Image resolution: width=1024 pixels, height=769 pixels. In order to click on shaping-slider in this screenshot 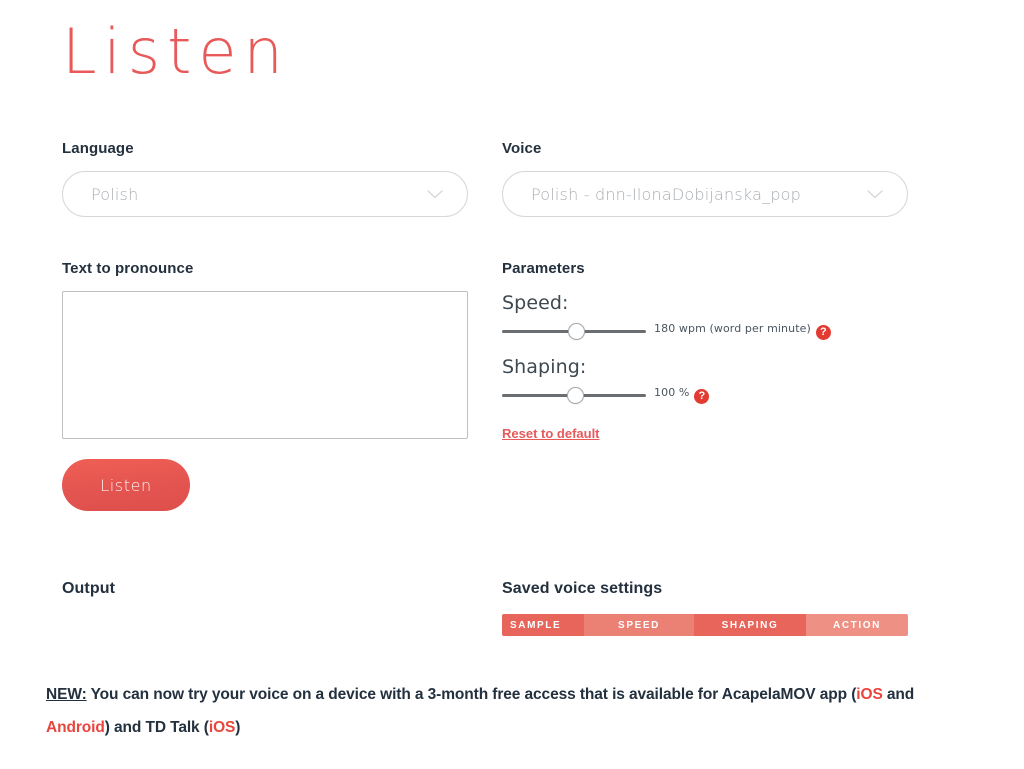, I will do `click(574, 395)`.